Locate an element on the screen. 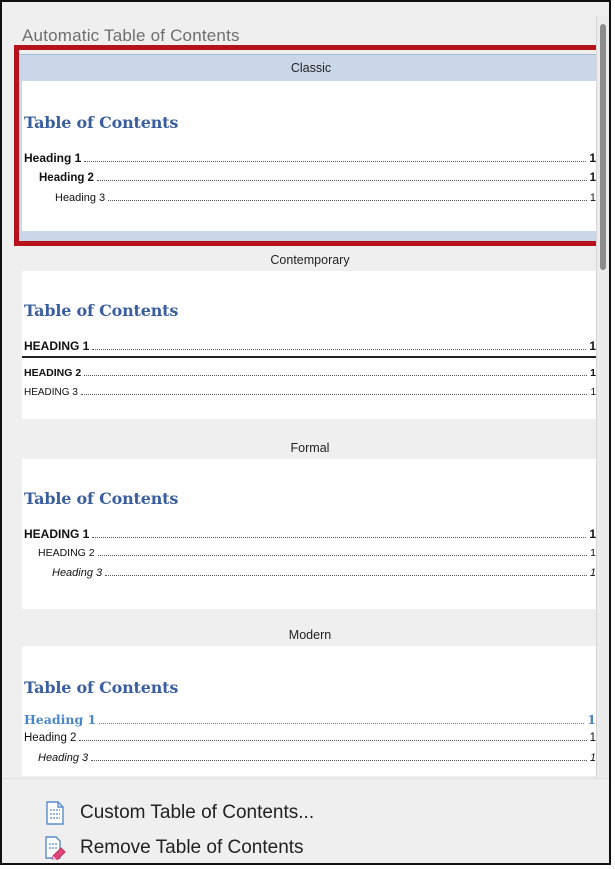  toc-settings-icon is located at coordinates (55, 813).